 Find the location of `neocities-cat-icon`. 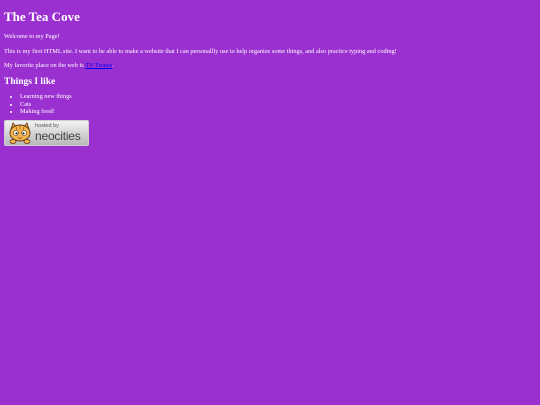

neocities-cat-icon is located at coordinates (20, 132).